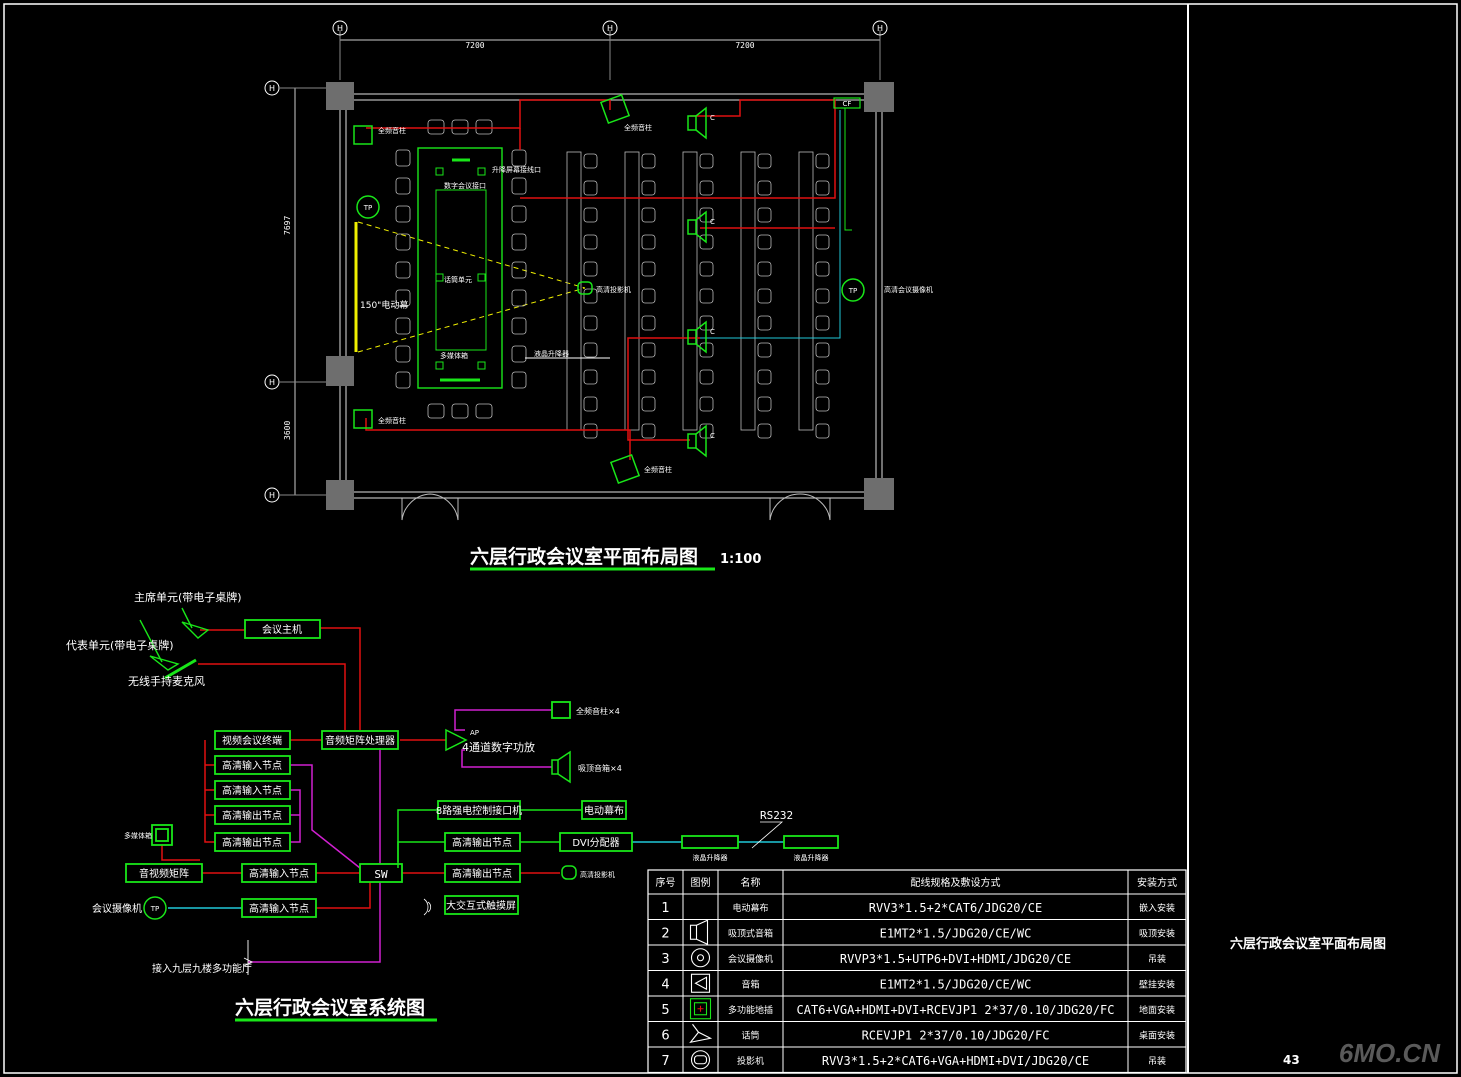 The height and width of the screenshot is (1077, 1461). Describe the element at coordinates (908, 289) in the screenshot. I see `camera-label: 高清会议摄像机` at that location.